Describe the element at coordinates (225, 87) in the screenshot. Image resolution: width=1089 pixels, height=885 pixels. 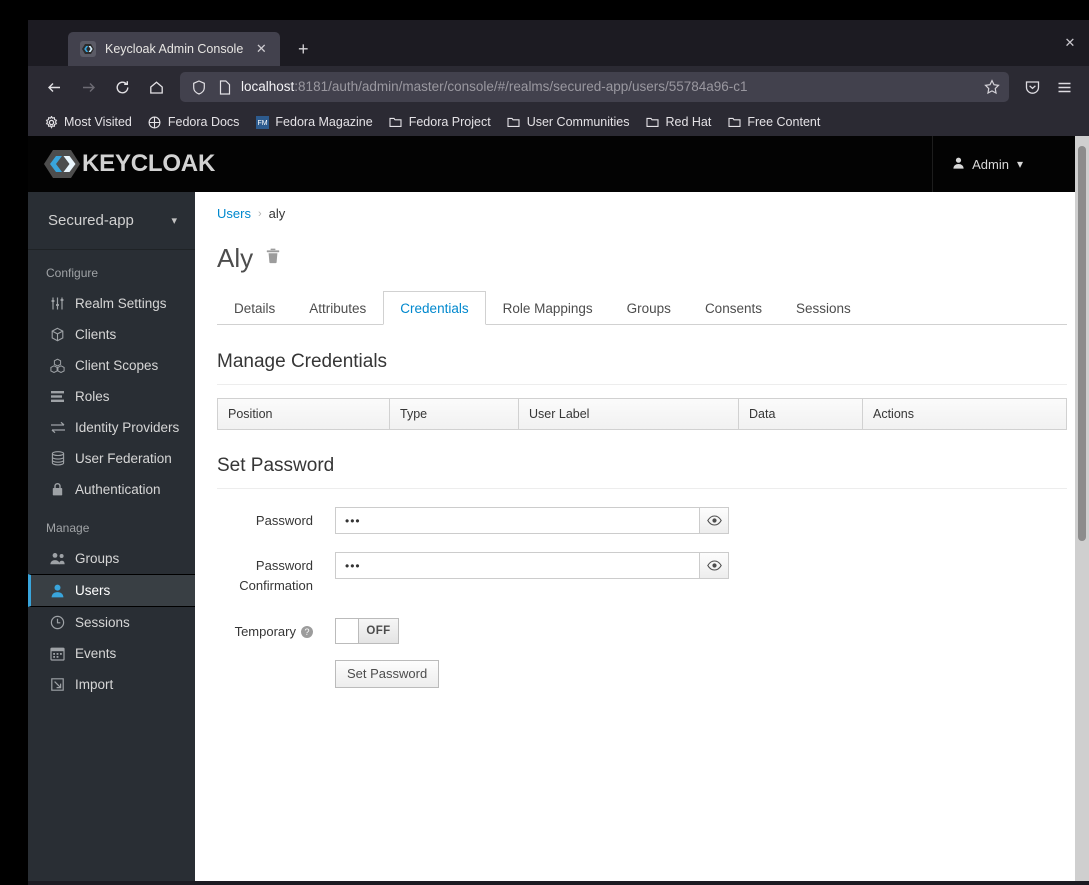
I see `page-info-icon` at that location.